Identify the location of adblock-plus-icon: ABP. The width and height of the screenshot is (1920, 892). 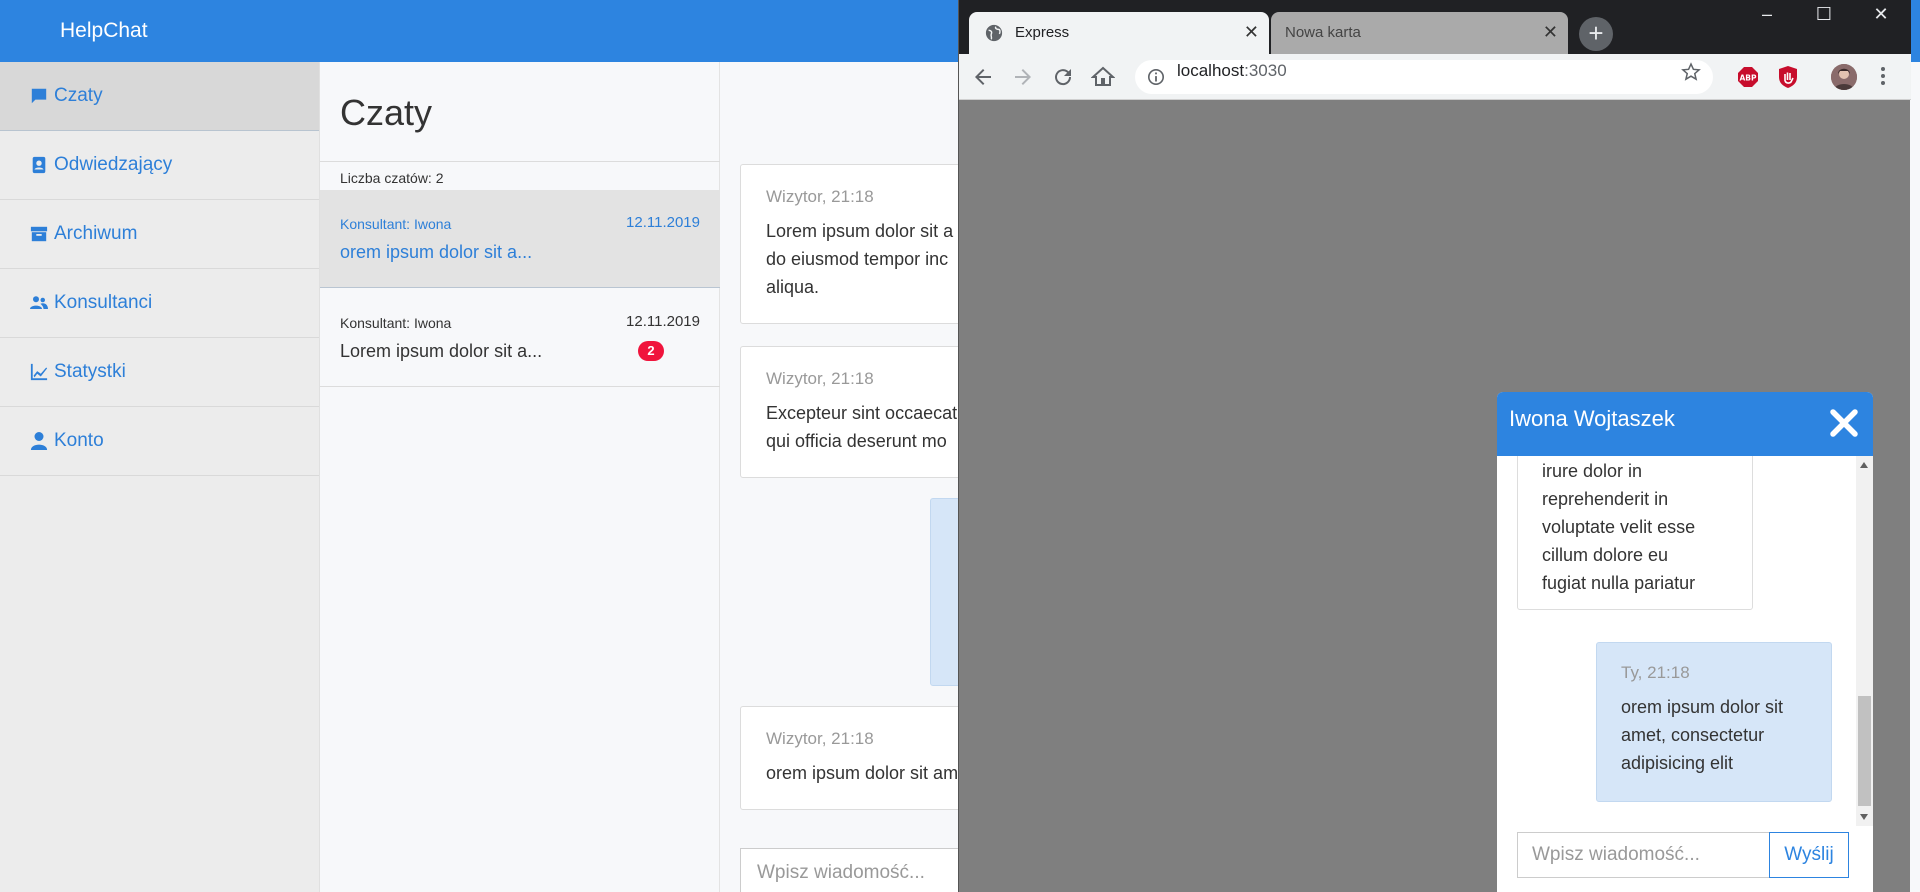
(1748, 77).